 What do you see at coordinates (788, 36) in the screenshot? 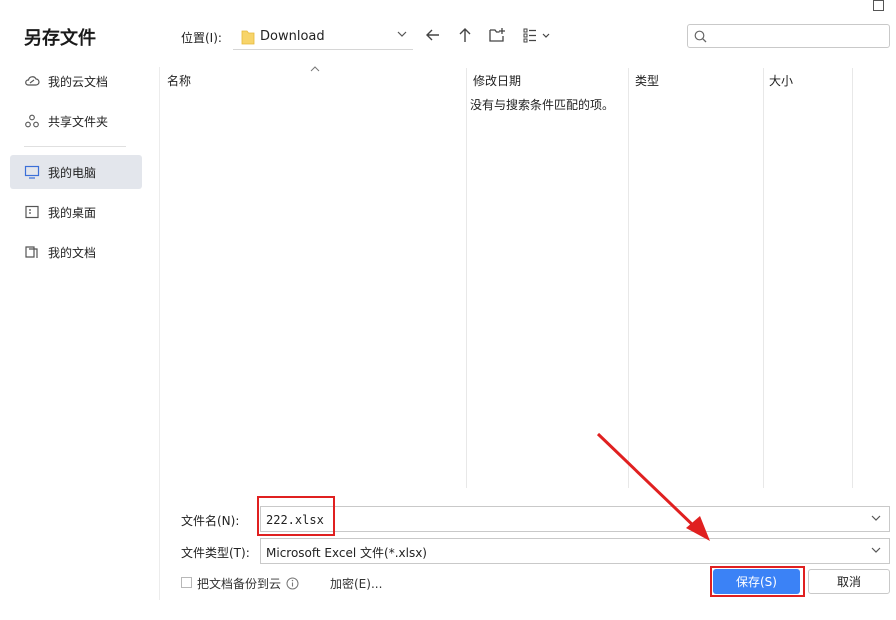
I see `search-input` at bounding box center [788, 36].